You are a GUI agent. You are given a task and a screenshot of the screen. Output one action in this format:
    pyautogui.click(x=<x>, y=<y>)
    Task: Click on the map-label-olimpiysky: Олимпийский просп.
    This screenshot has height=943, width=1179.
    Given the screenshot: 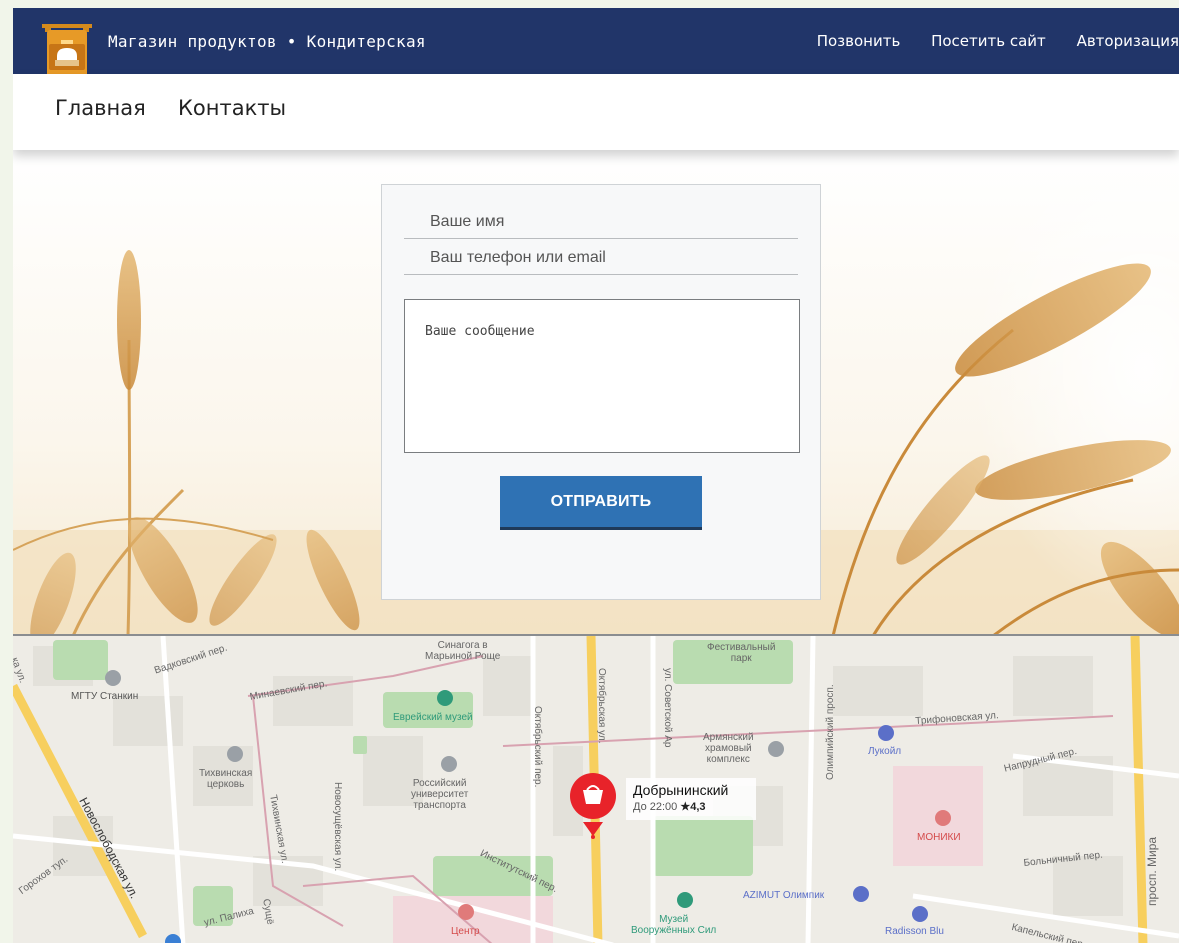 What is the action you would take?
    pyautogui.click(x=830, y=732)
    